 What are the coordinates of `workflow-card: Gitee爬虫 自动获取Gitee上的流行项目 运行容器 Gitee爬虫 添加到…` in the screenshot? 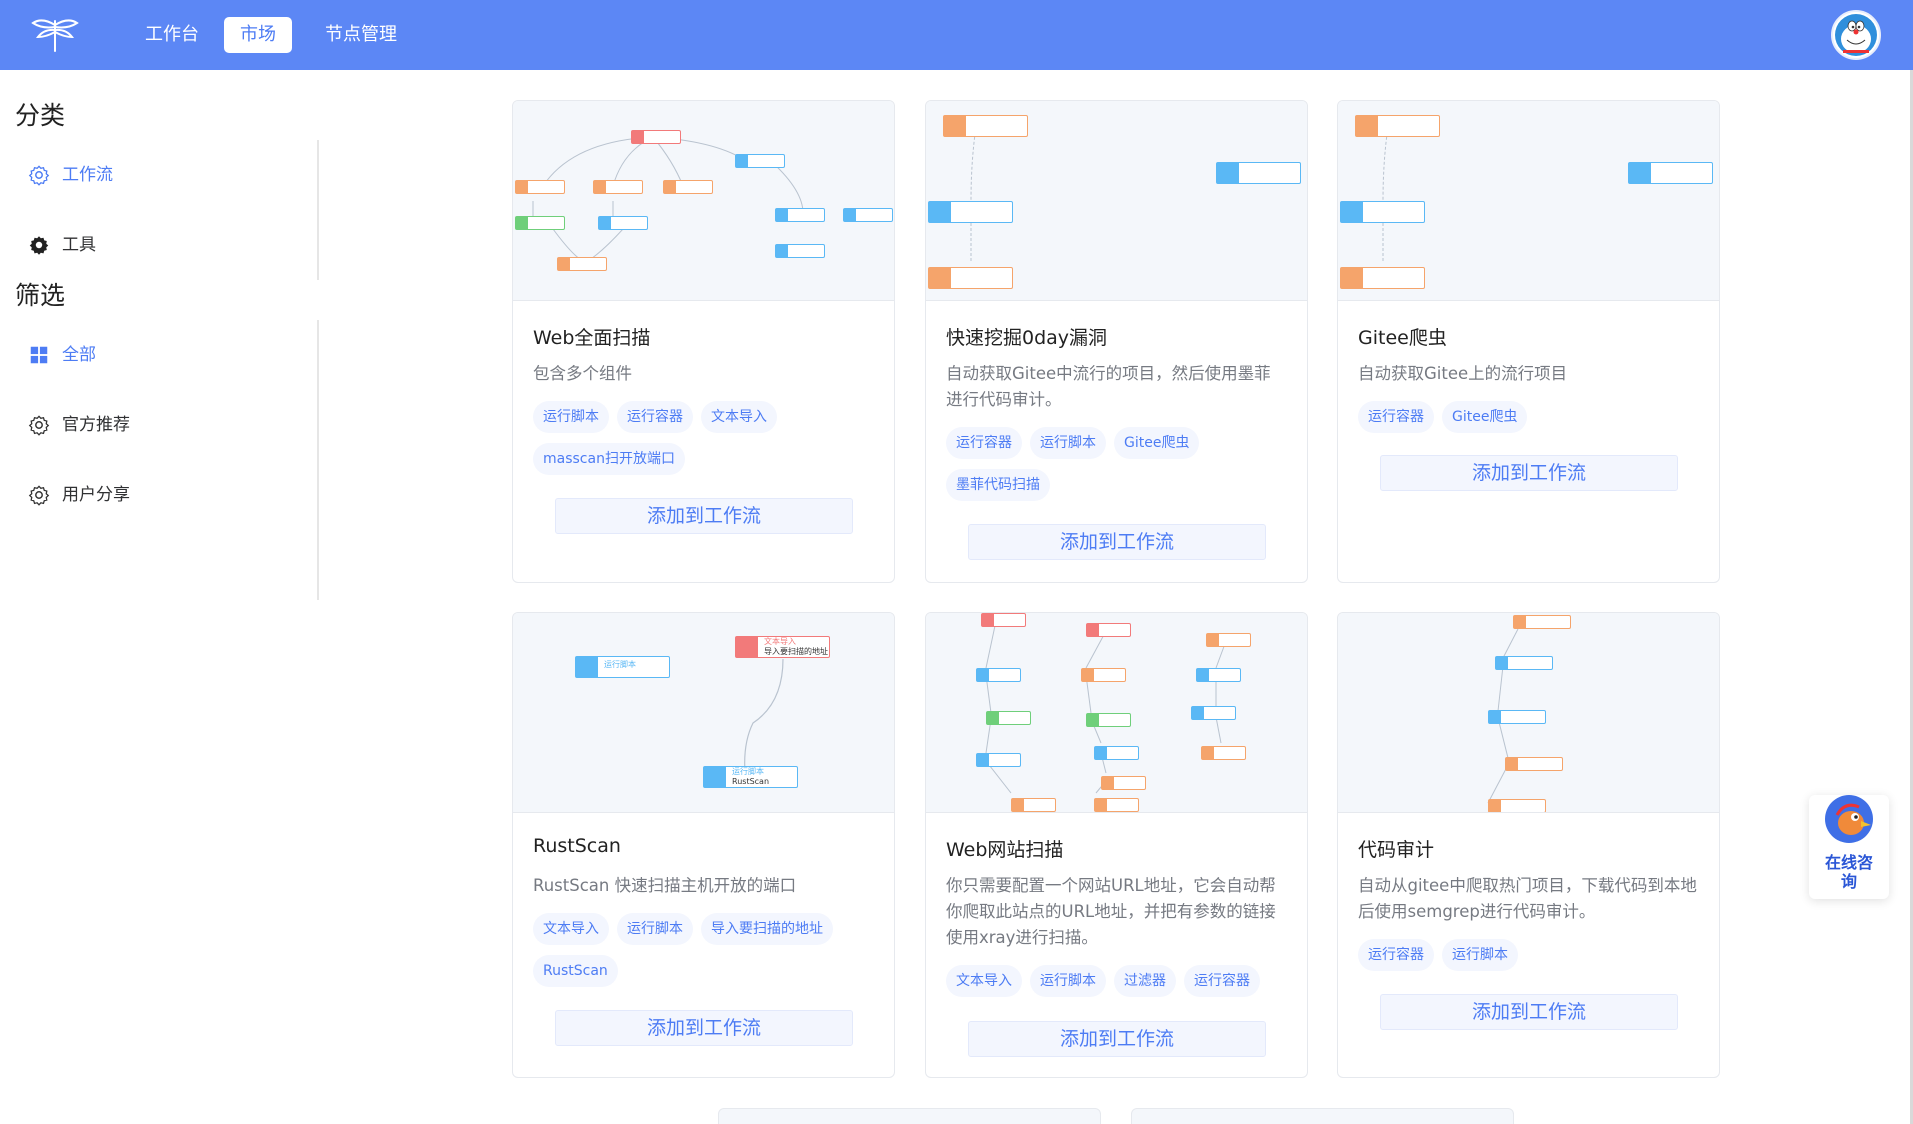 It's located at (1528, 341).